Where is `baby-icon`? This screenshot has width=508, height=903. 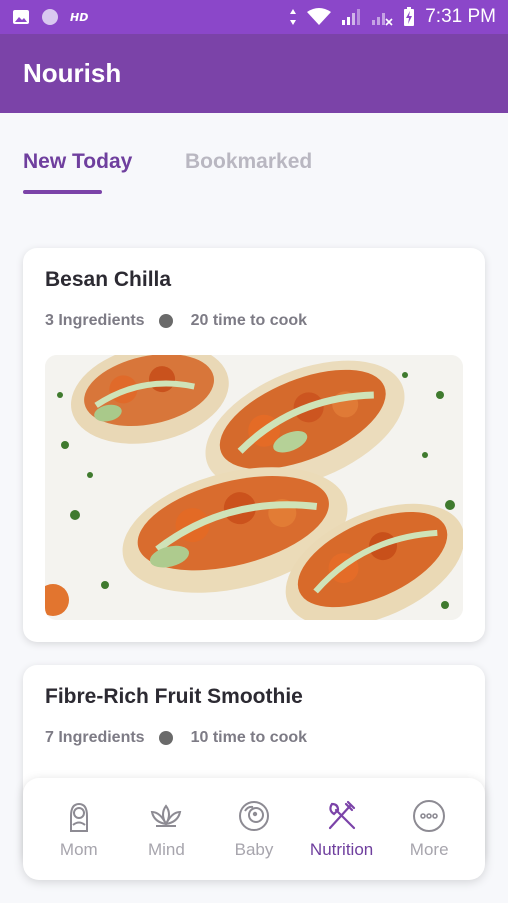
baby-icon is located at coordinates (253, 816).